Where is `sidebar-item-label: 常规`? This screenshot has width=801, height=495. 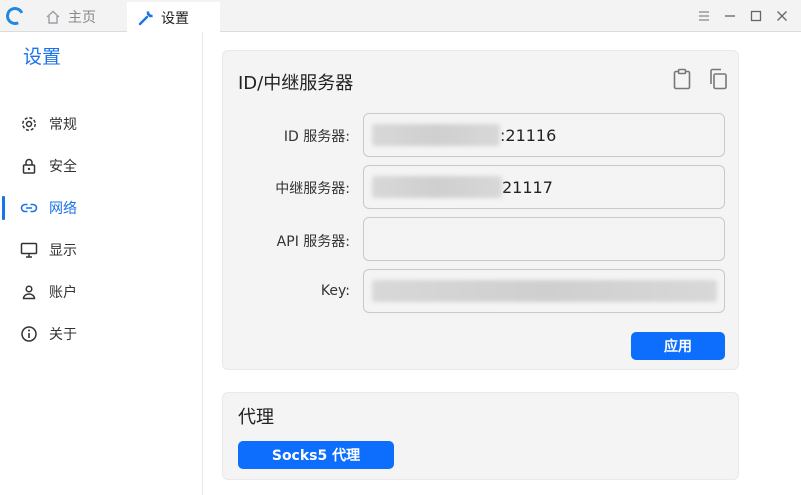 sidebar-item-label: 常规 is located at coordinates (63, 125).